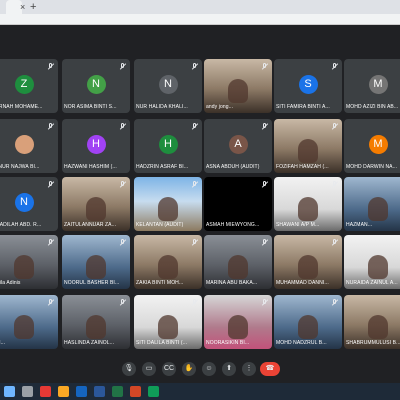 The image size is (400, 400). Describe the element at coordinates (249, 369) in the screenshot. I see `more-options-button: ⋮` at that location.